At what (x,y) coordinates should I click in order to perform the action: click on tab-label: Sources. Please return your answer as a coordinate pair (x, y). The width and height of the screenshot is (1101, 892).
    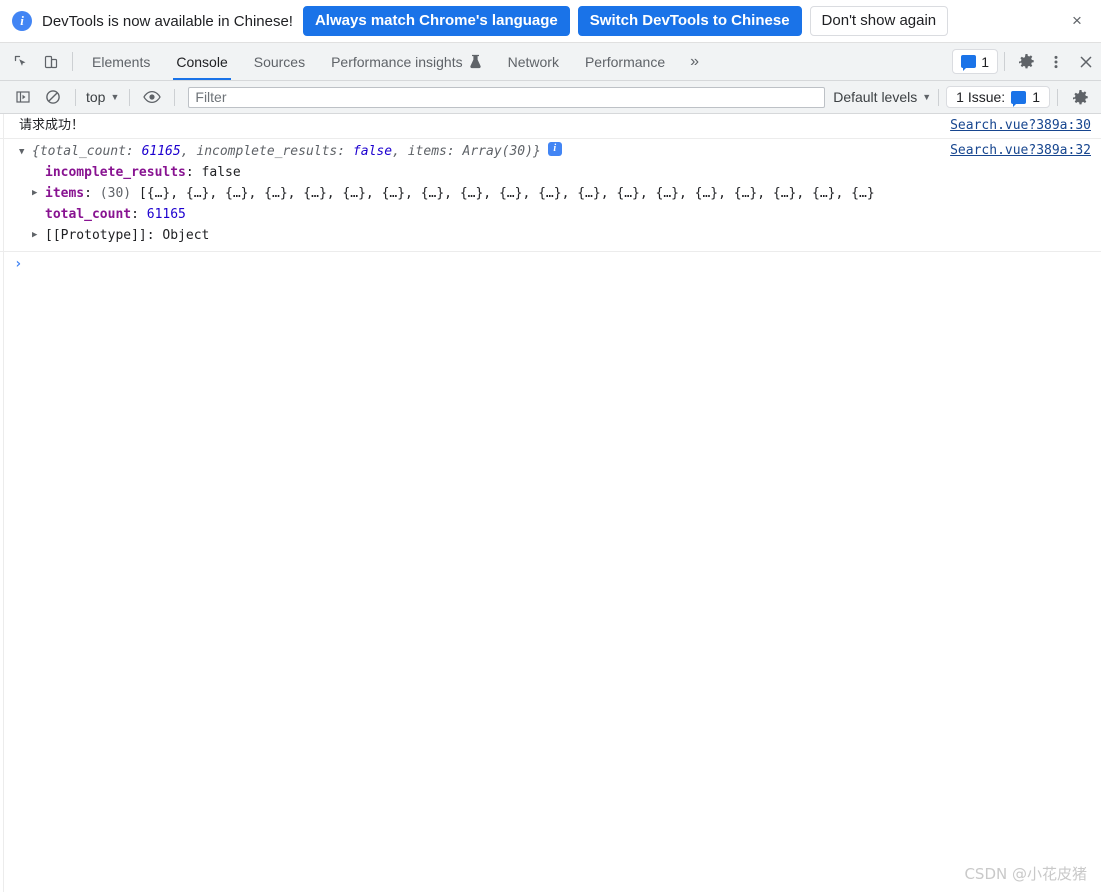
    Looking at the image, I should click on (279, 61).